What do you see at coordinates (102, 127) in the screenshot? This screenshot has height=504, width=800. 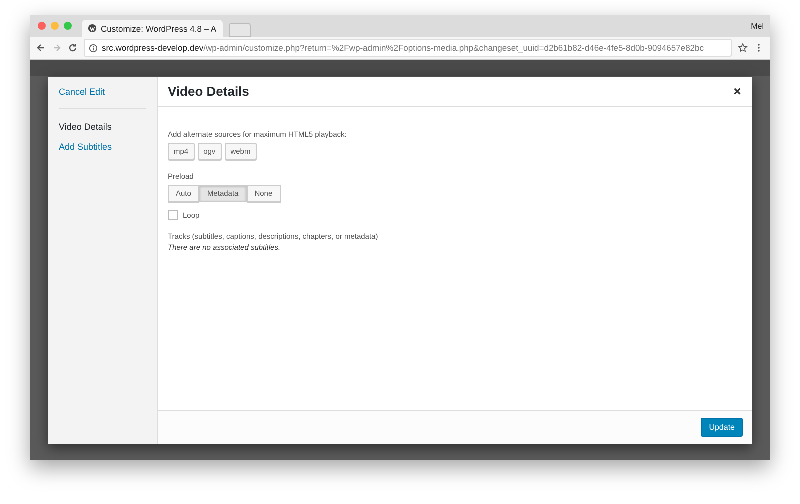 I see `sidebar-menu-item: Video Details` at bounding box center [102, 127].